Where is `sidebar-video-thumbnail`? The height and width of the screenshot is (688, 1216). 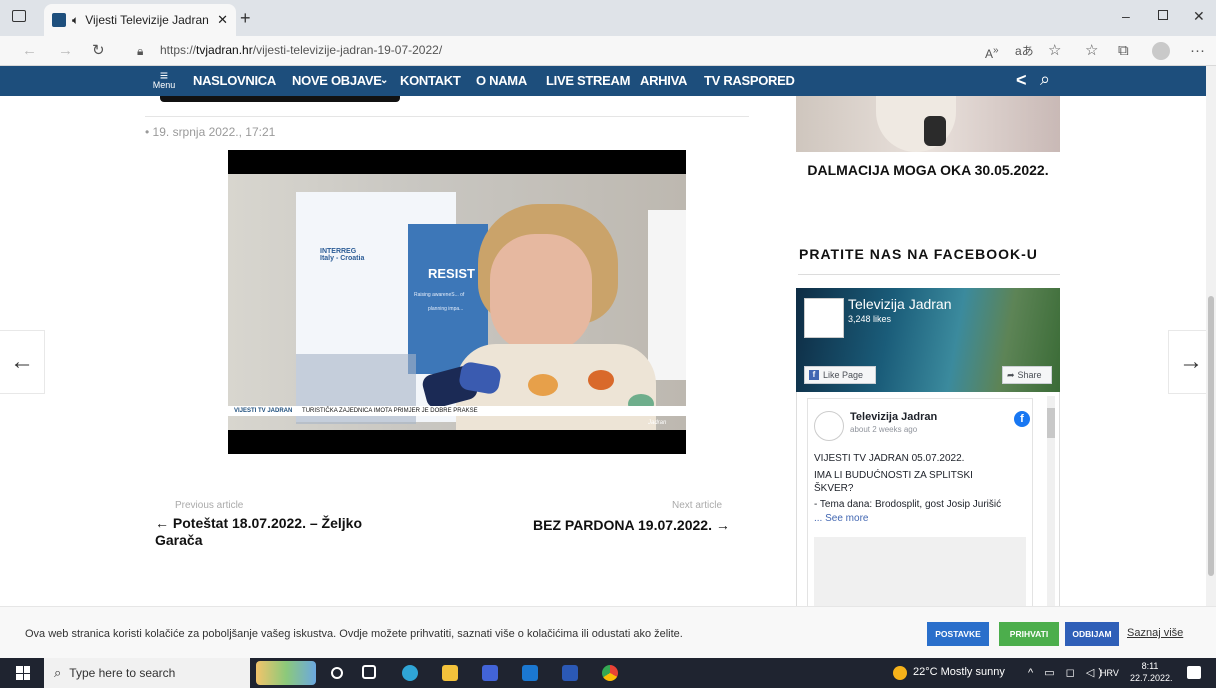 sidebar-video-thumbnail is located at coordinates (928, 124).